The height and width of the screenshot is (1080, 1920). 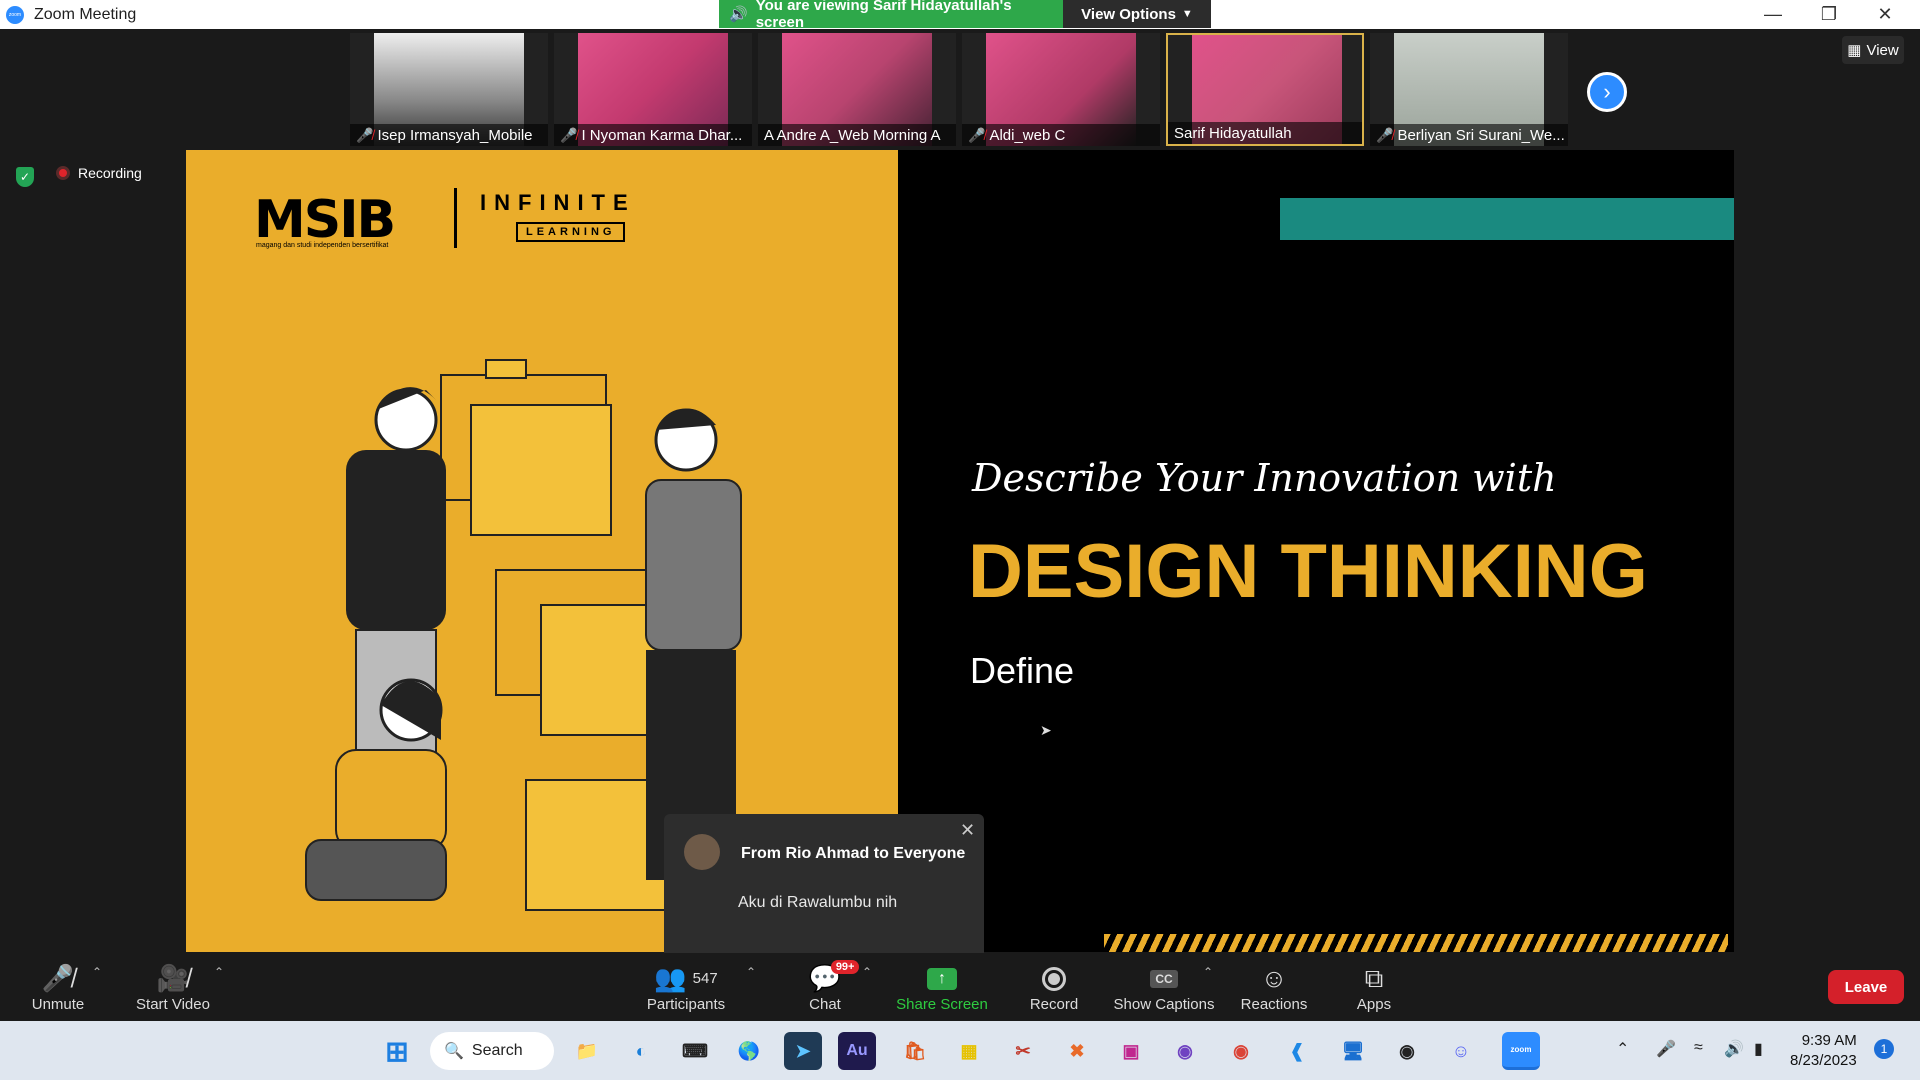 I want to click on security-shield-icon: ✓, so click(x=25, y=177).